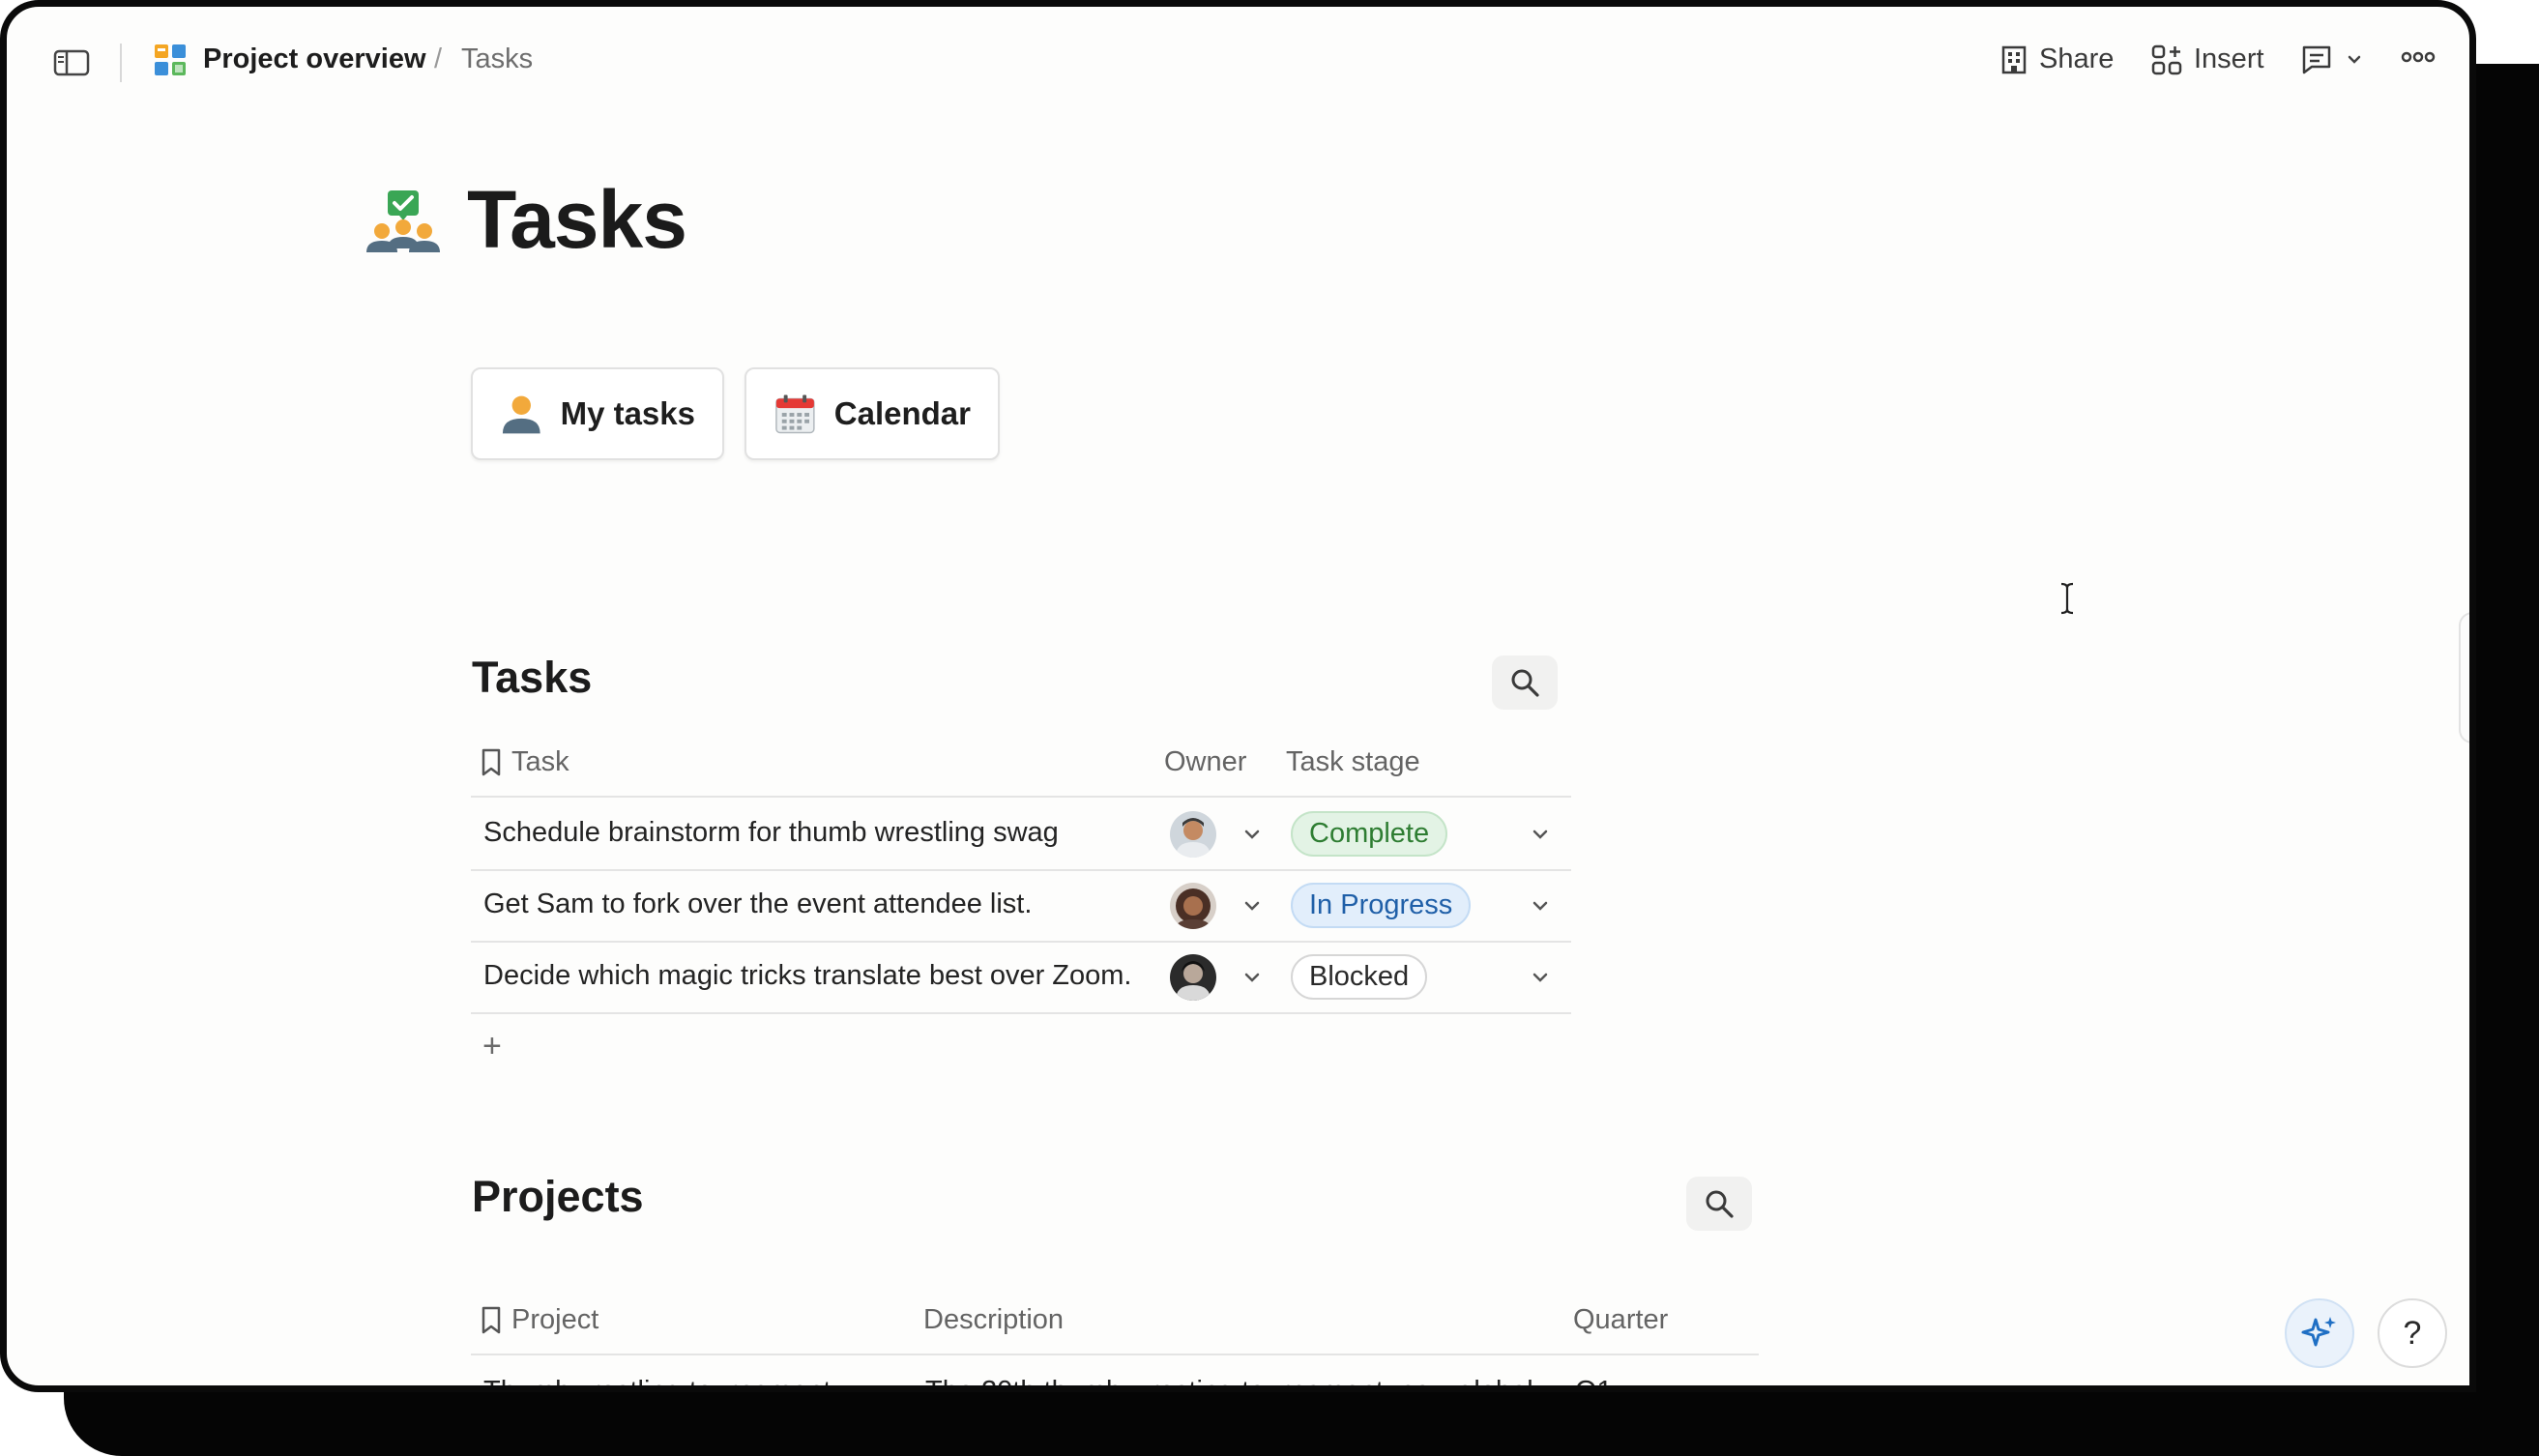 The width and height of the screenshot is (2539, 1456). What do you see at coordinates (1382, 906) in the screenshot?
I see `status-badge-in-progress: In Progress` at bounding box center [1382, 906].